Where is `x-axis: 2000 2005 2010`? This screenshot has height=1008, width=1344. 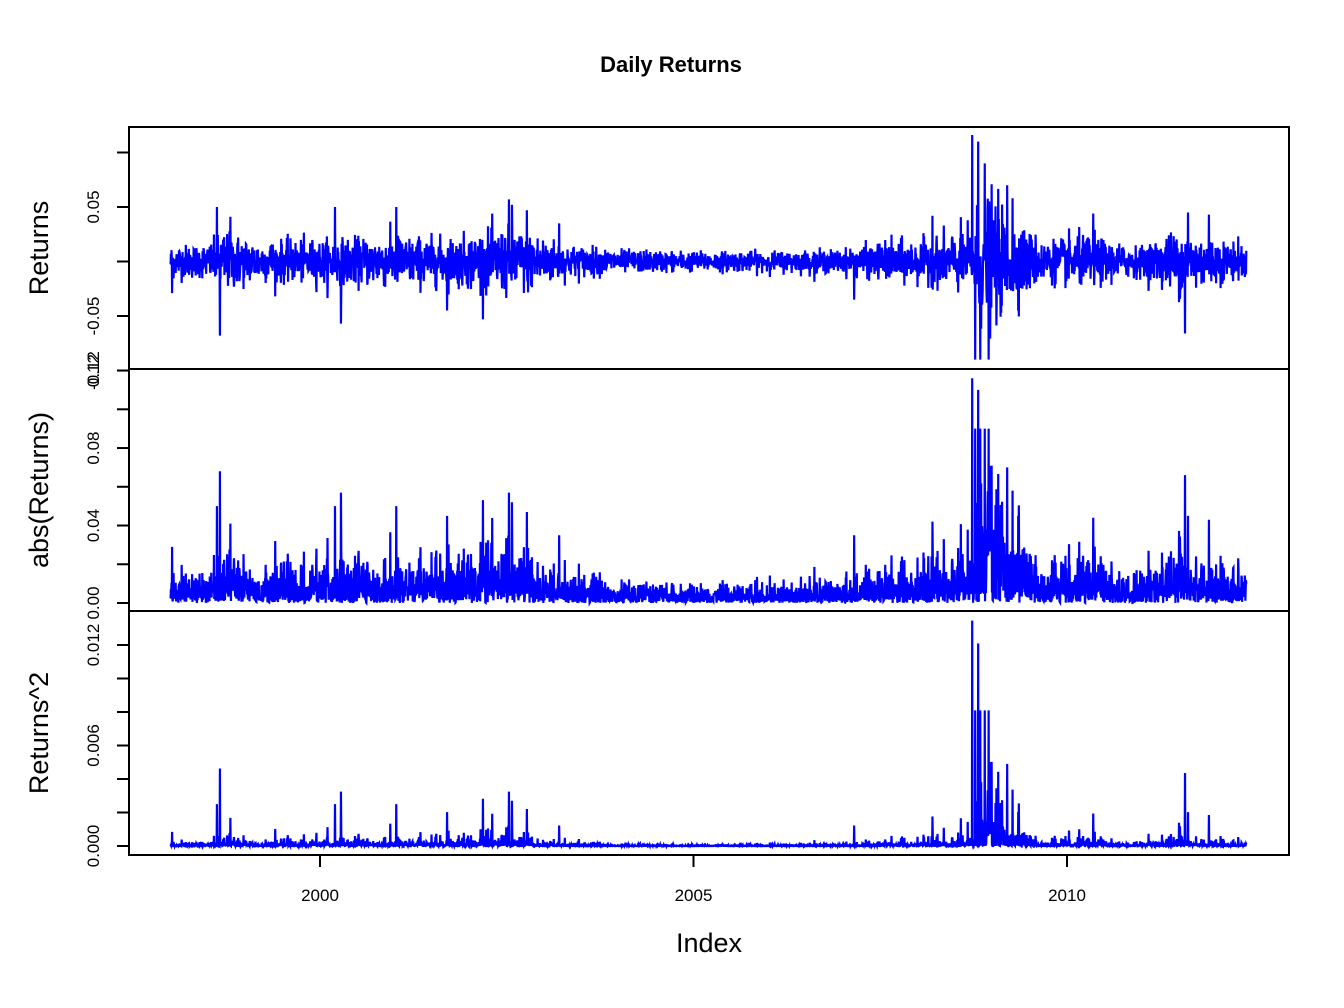 x-axis: 2000 2005 2010 is located at coordinates (693, 880).